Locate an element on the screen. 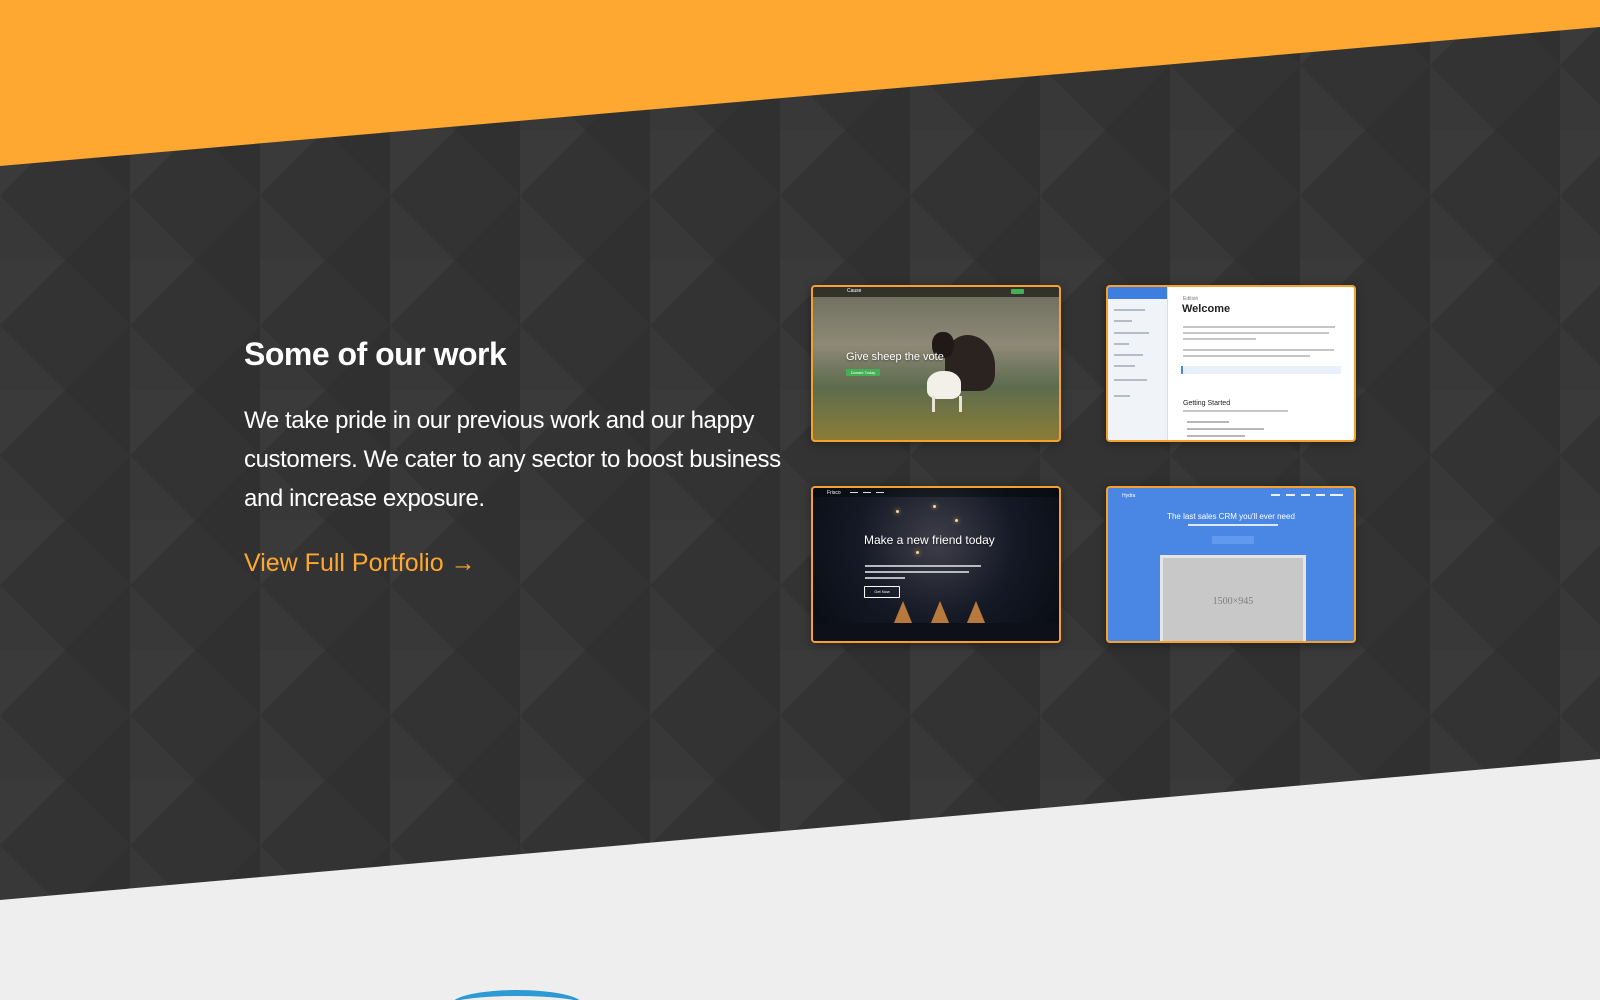 The height and width of the screenshot is (1000, 1600). placeholder-screen-image: 1500×945 is located at coordinates (1233, 598).